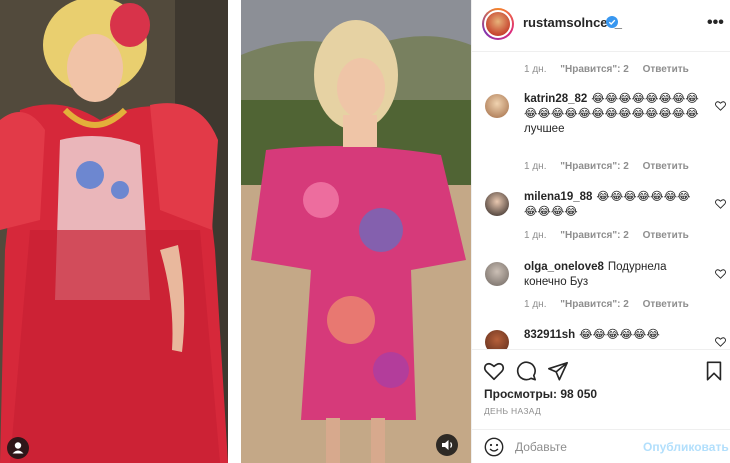 This screenshot has height=463, width=730. What do you see at coordinates (714, 371) in the screenshot?
I see `bookmark-icon` at bounding box center [714, 371].